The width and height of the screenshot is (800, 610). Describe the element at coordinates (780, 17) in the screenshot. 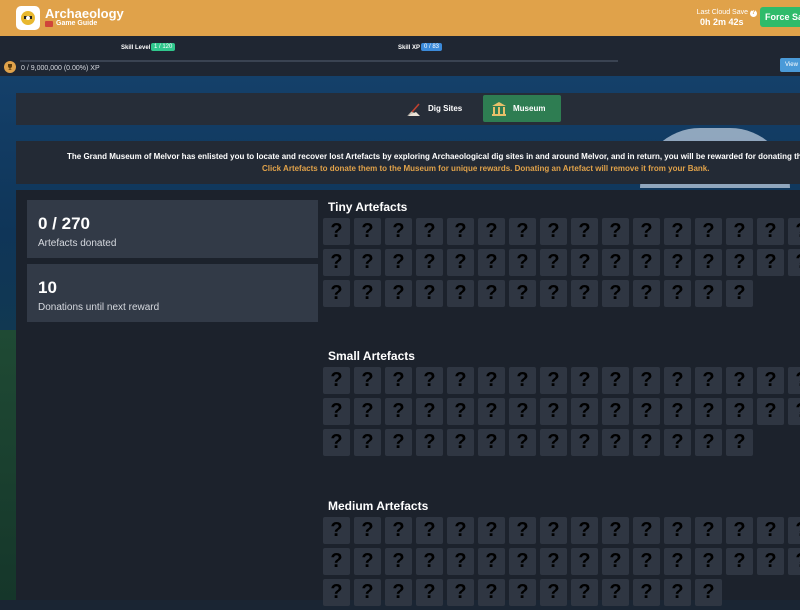

I see `force-save-button: Force Sav` at that location.